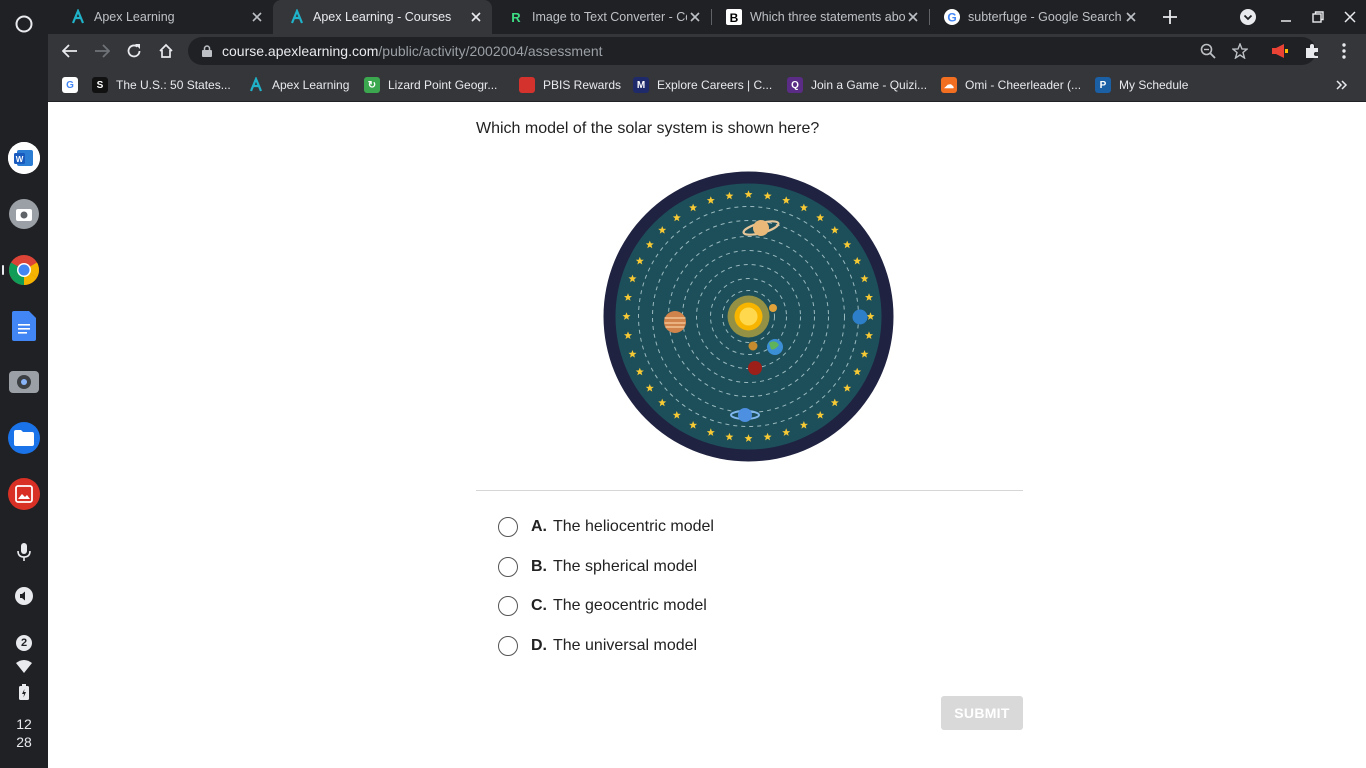  What do you see at coordinates (490, 51) in the screenshot?
I see `url-path: /public/activity/2002004/assessment` at bounding box center [490, 51].